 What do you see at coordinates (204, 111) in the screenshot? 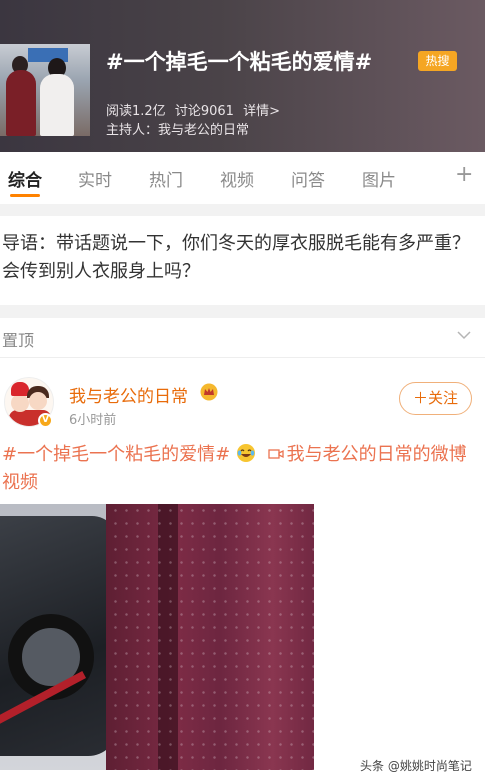
I see `discussion-count: 讨论9061` at bounding box center [204, 111].